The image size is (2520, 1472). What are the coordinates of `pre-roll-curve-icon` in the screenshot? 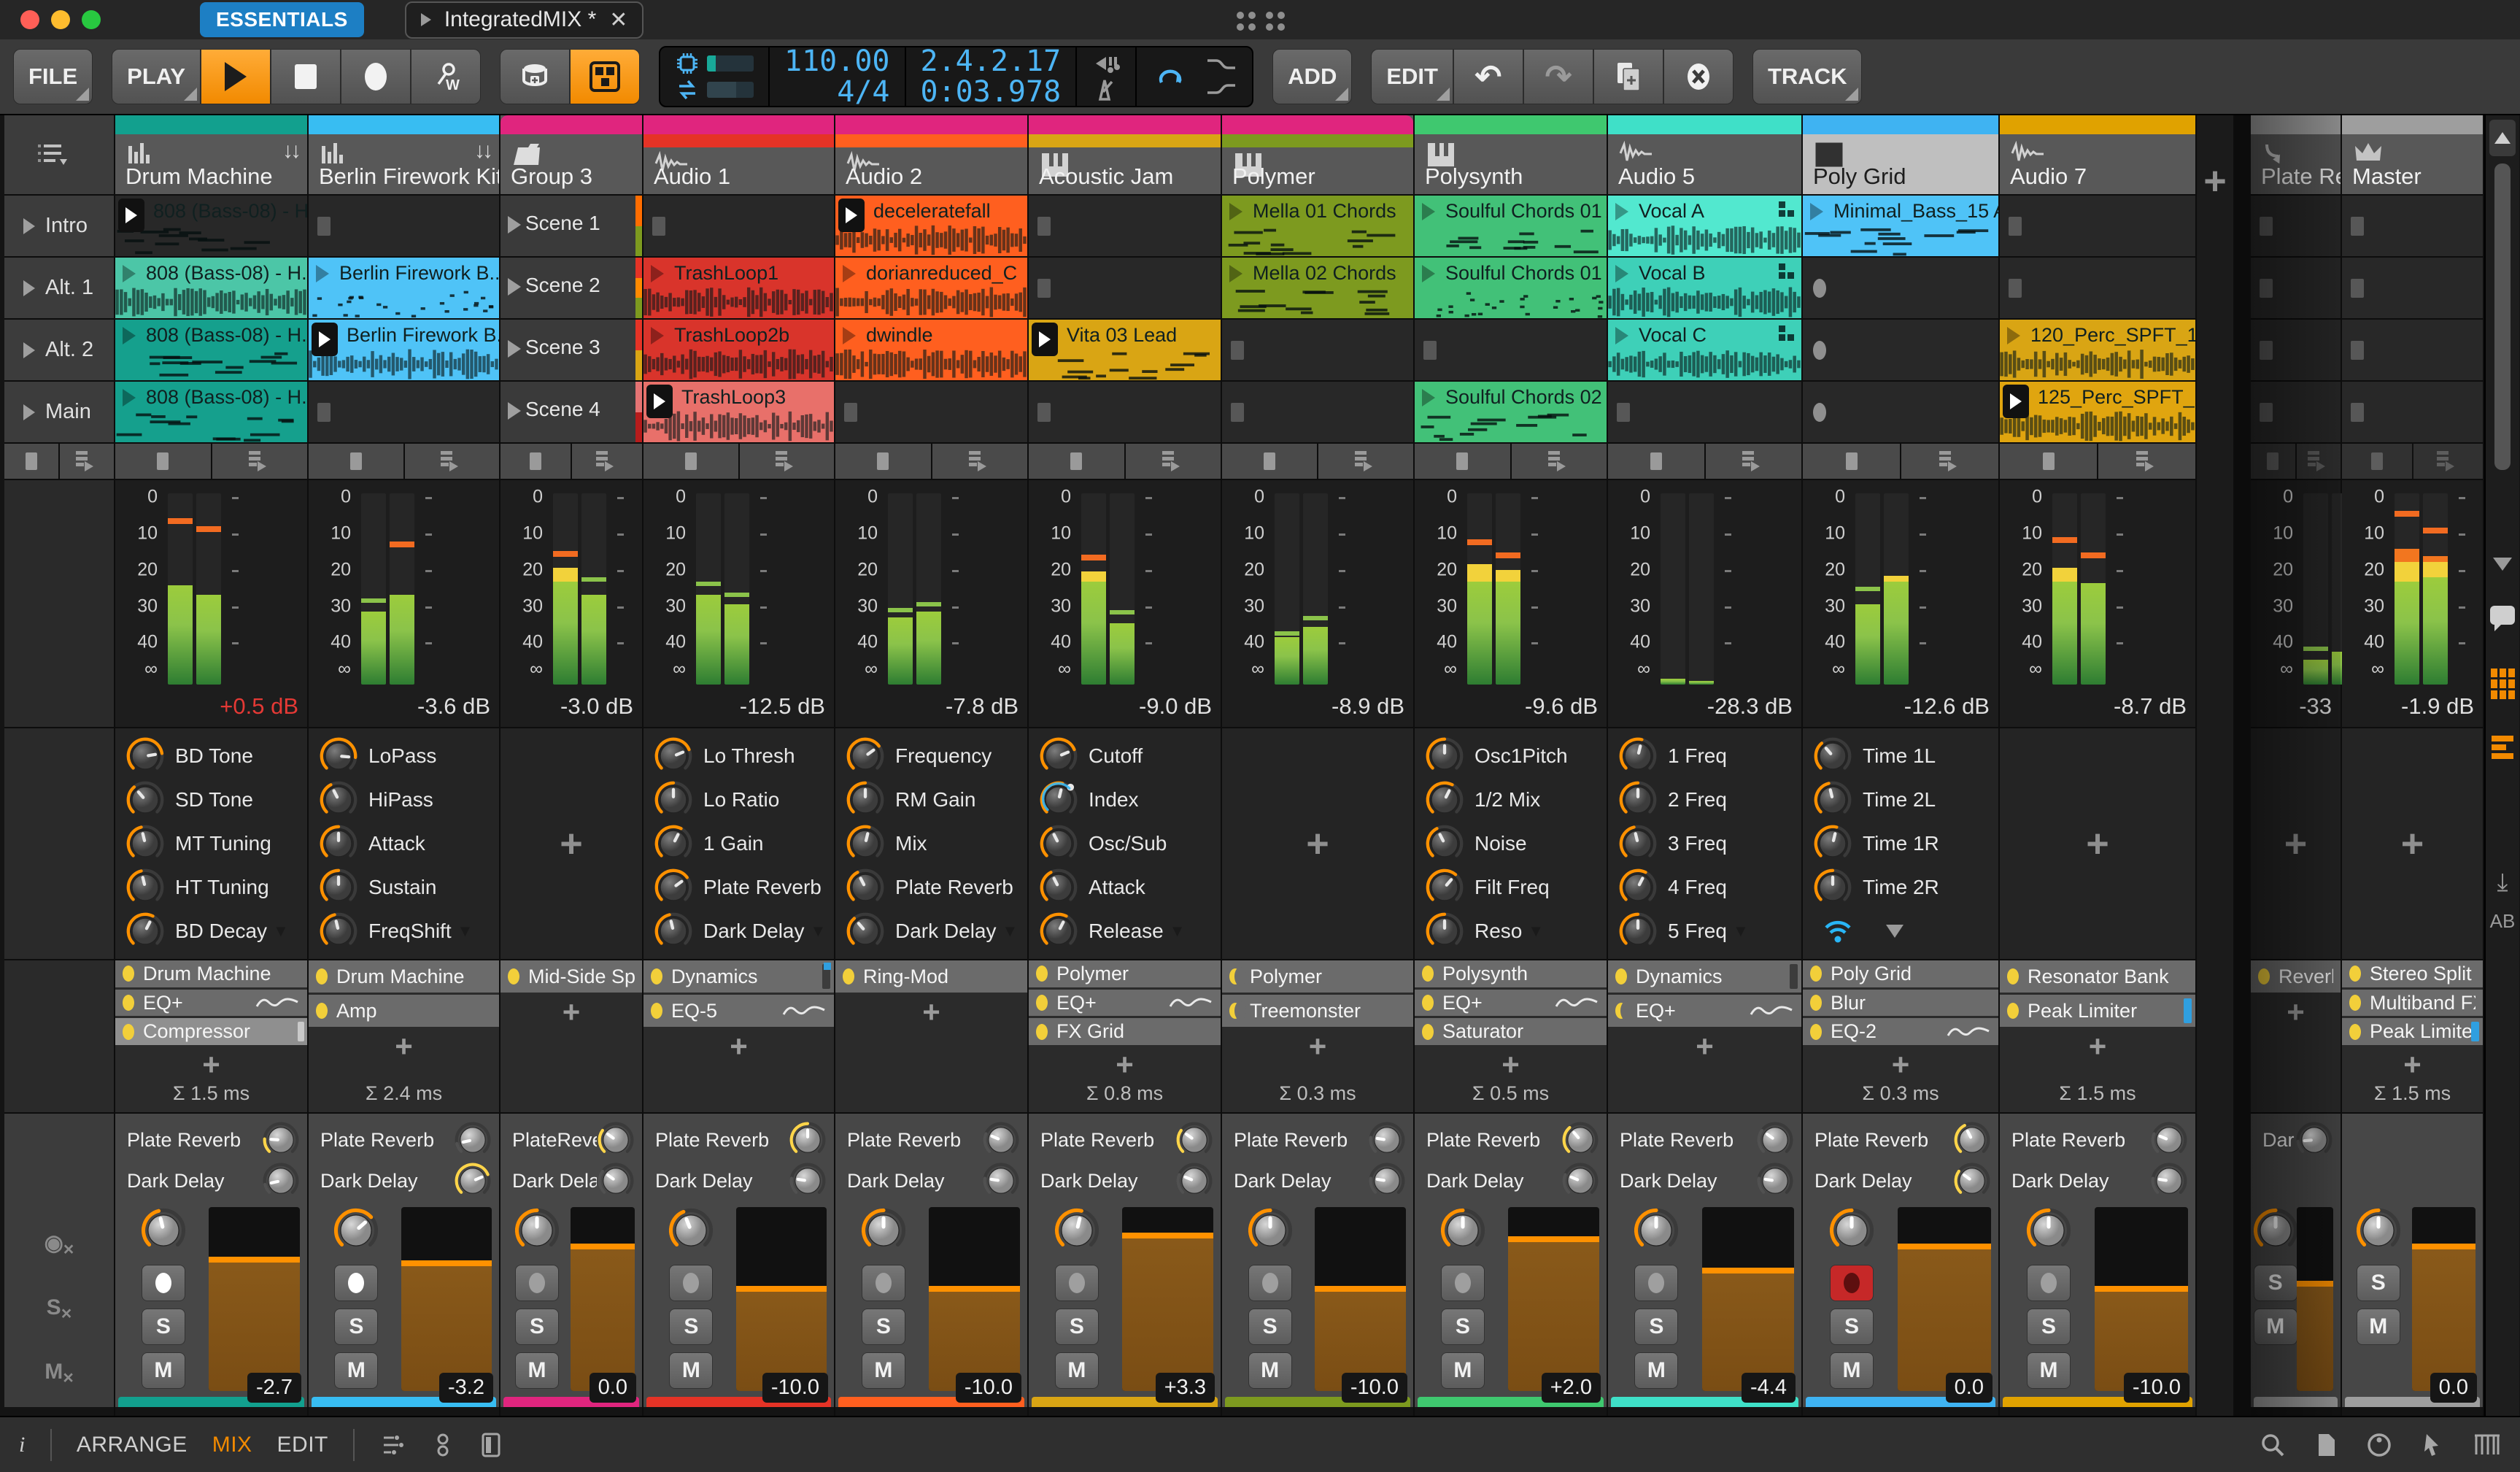 It's located at (1221, 64).